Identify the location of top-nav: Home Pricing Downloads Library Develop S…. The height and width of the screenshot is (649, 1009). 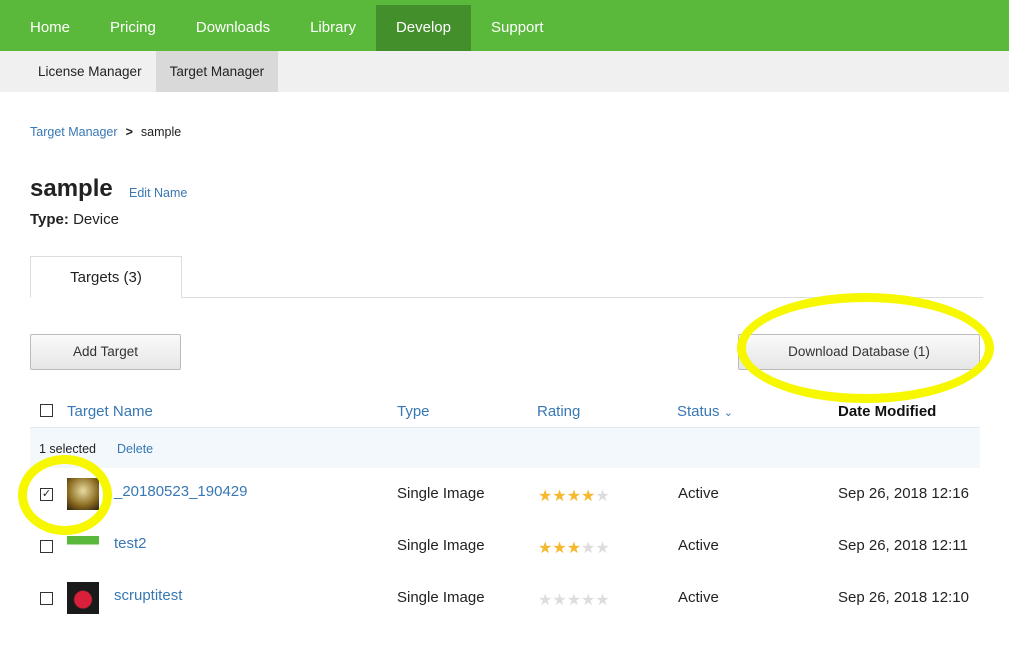
(504, 25).